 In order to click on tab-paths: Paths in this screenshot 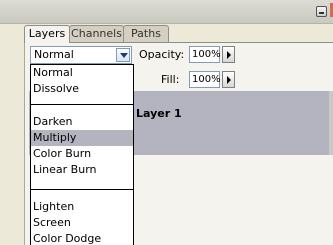, I will do `click(146, 33)`.